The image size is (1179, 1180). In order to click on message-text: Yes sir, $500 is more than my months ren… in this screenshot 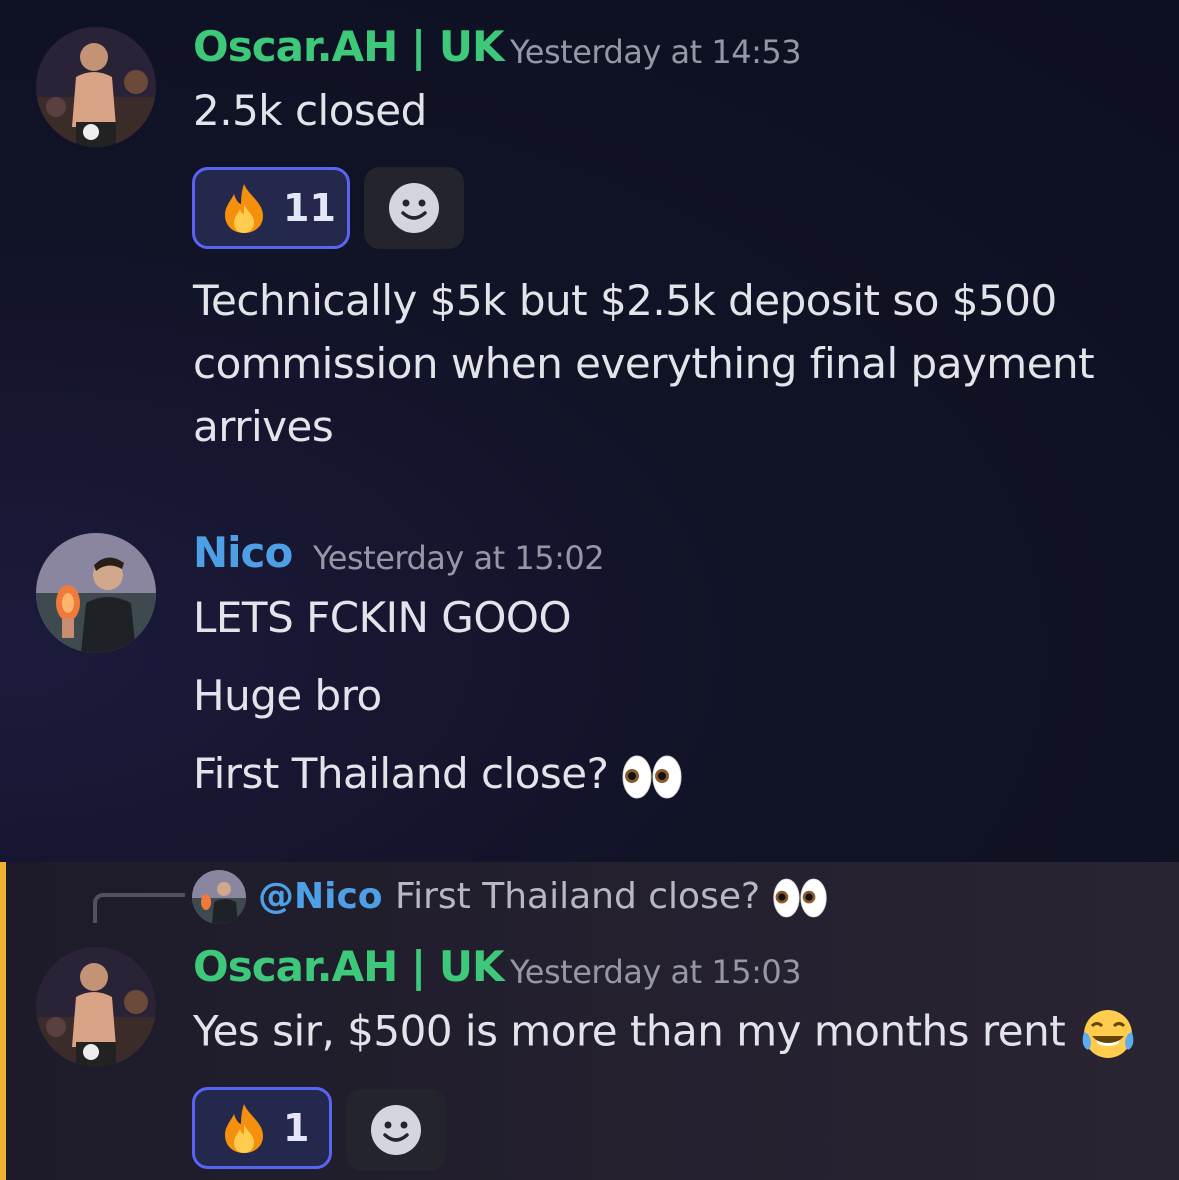, I will do `click(665, 1034)`.